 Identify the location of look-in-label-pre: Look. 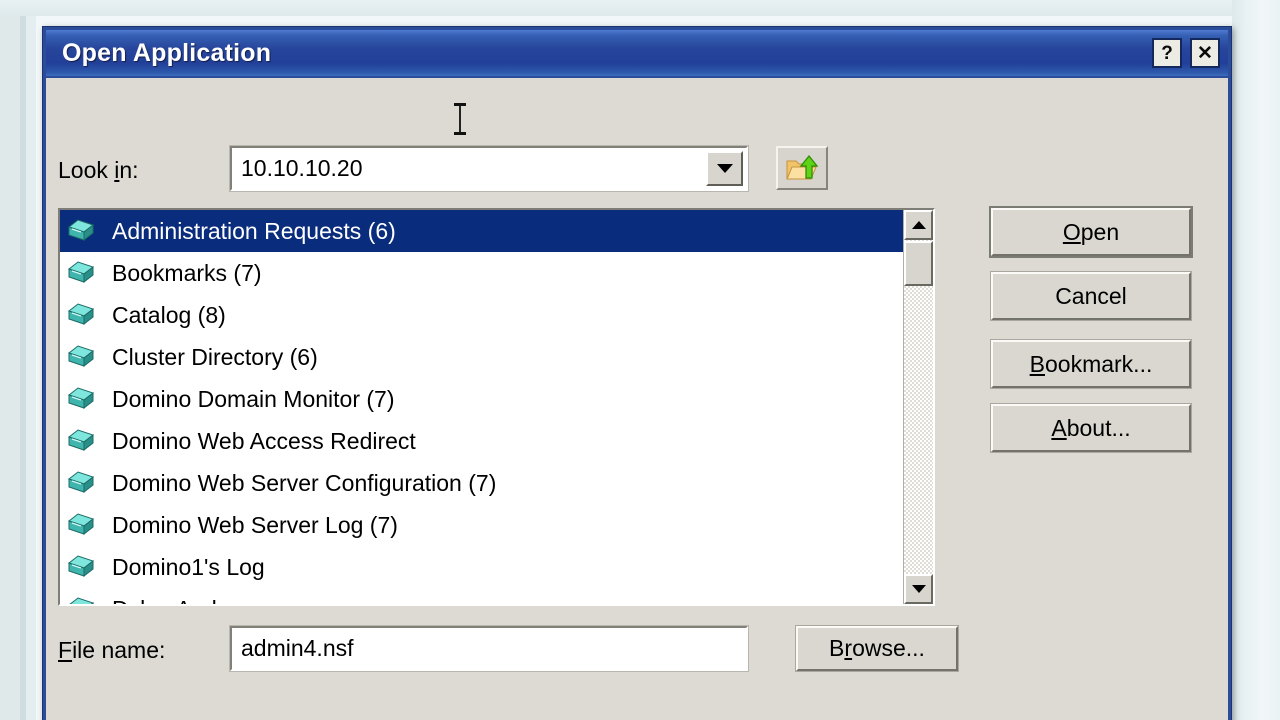
(86, 170).